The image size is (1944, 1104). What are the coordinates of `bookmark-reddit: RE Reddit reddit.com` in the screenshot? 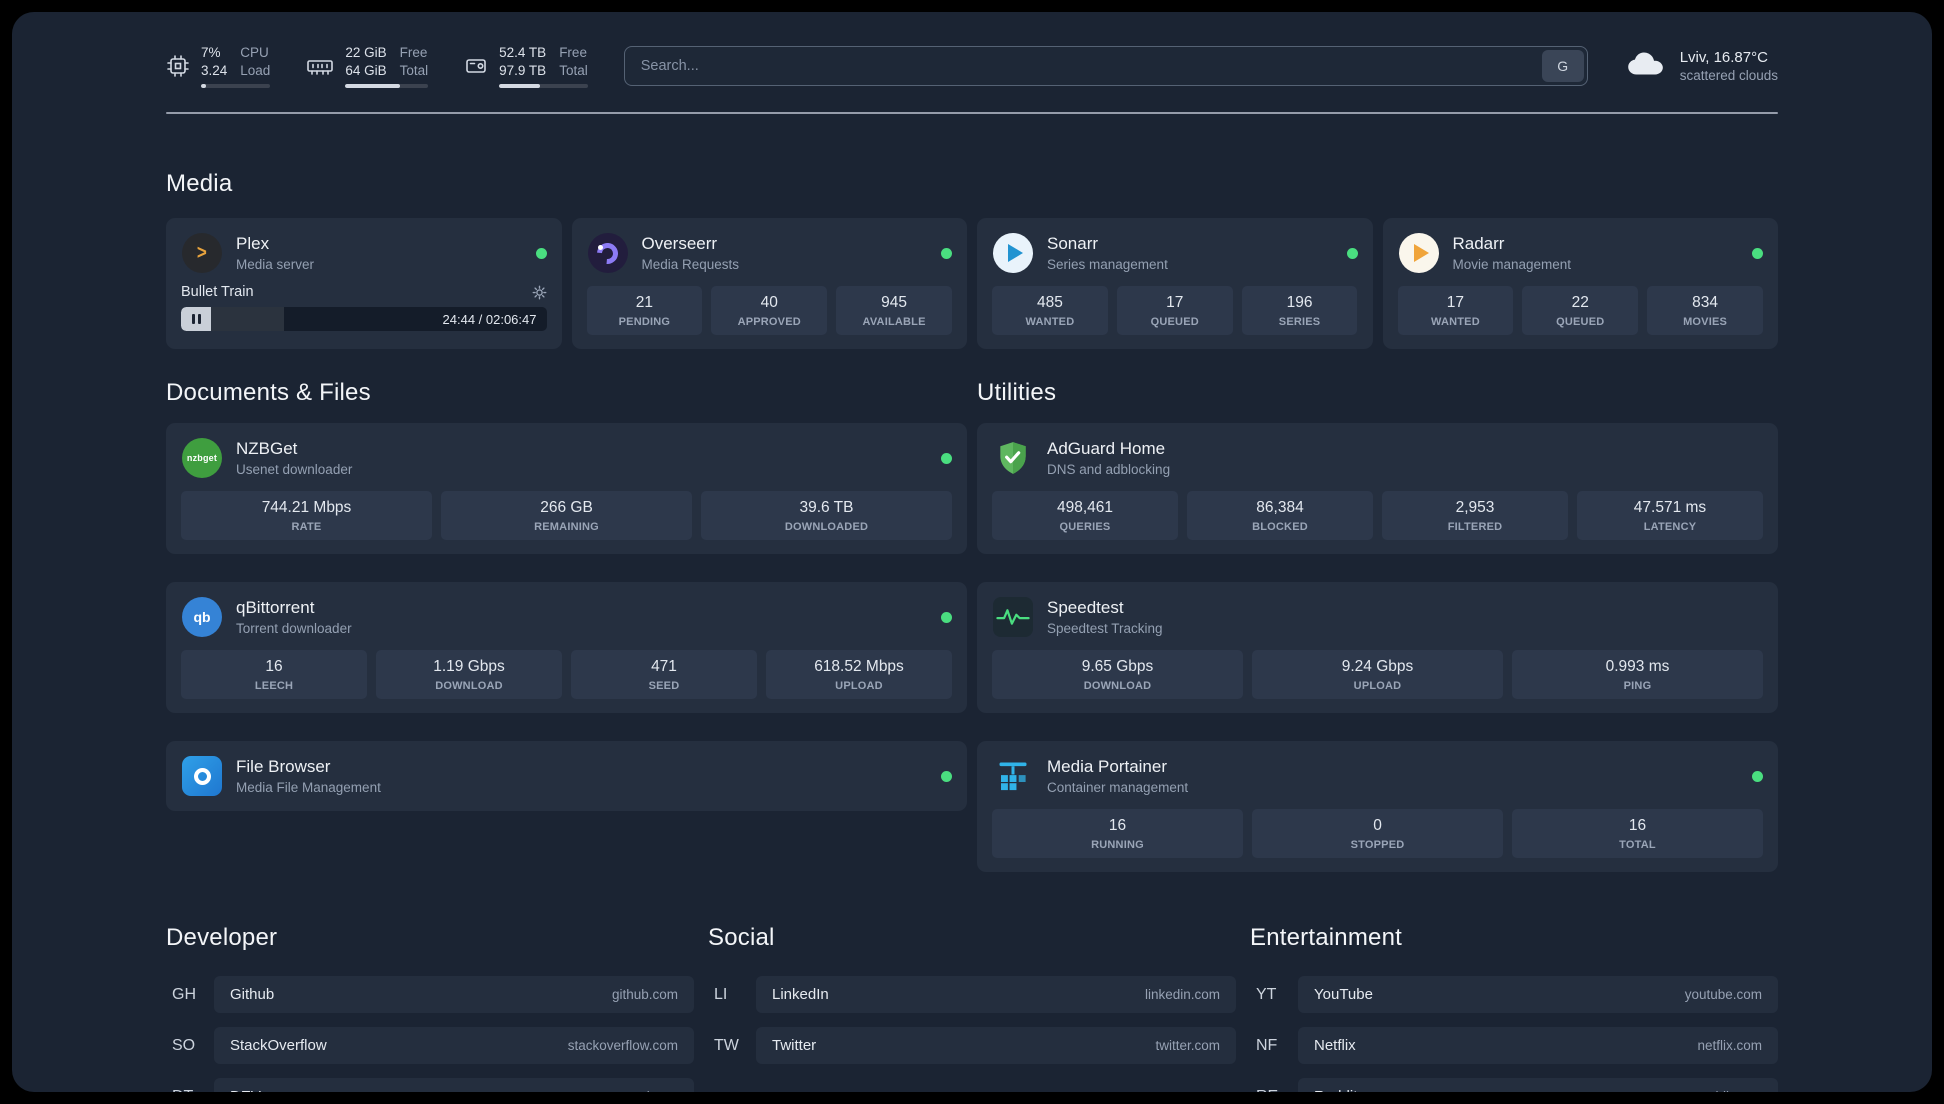 It's located at (1514, 1085).